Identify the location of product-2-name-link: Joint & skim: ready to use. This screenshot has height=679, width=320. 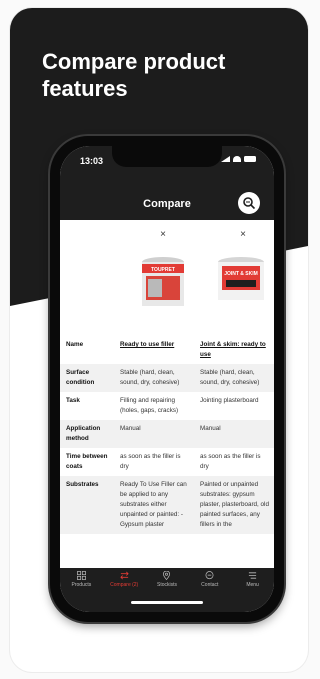
(233, 349).